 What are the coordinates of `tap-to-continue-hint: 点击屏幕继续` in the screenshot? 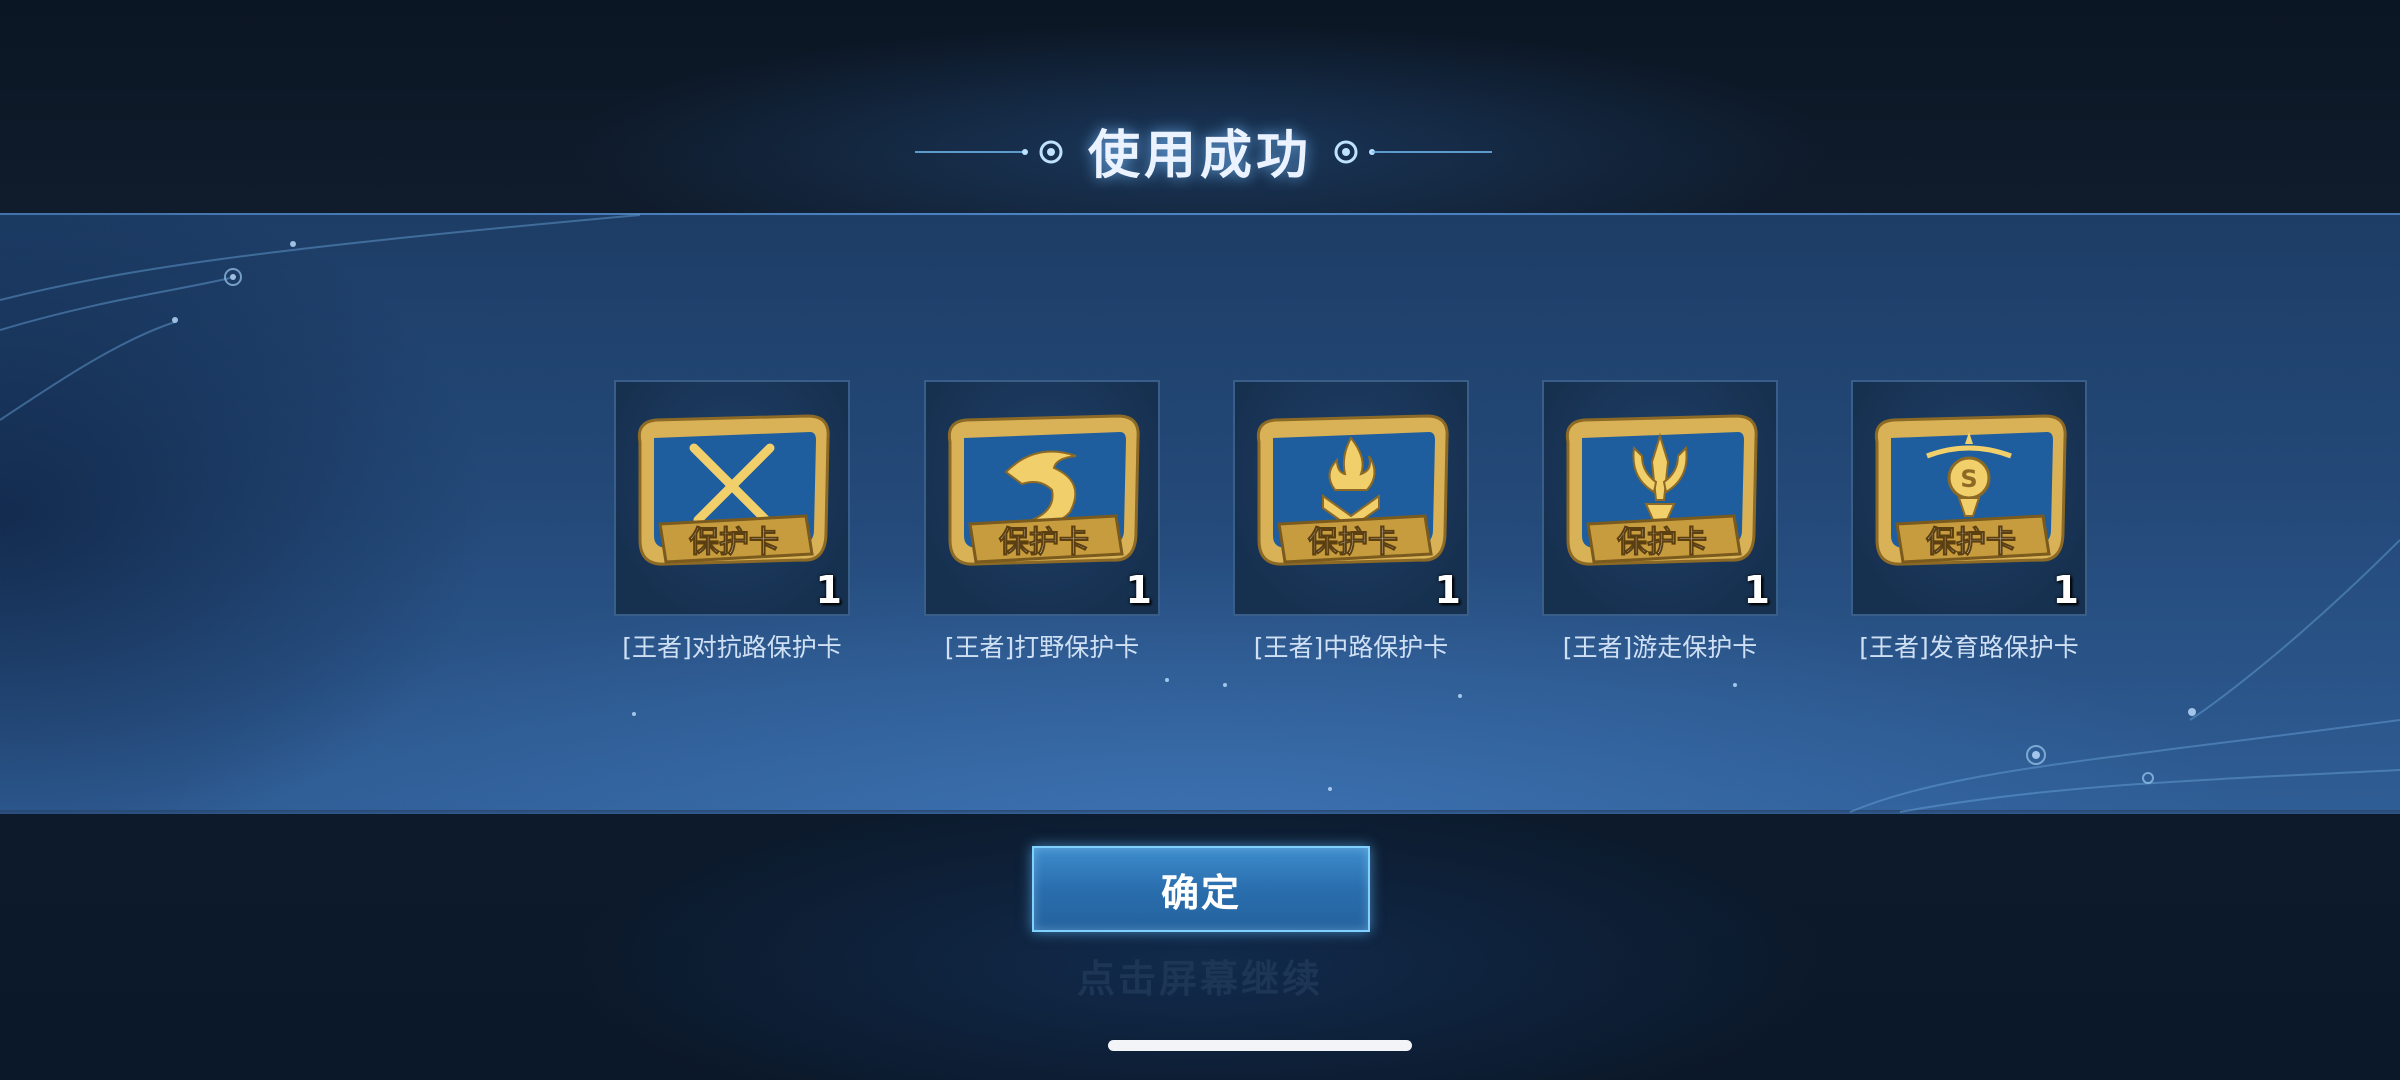 It's located at (1200, 978).